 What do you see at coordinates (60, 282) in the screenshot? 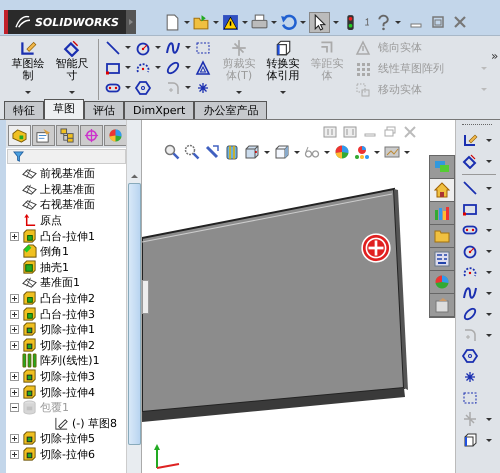
I see `tree-item: 基准面1` at bounding box center [60, 282].